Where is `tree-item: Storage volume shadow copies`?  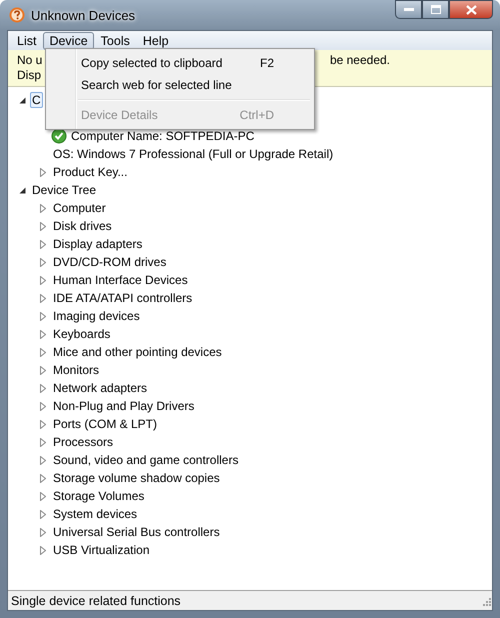
tree-item: Storage volume shadow copies is located at coordinates (136, 478).